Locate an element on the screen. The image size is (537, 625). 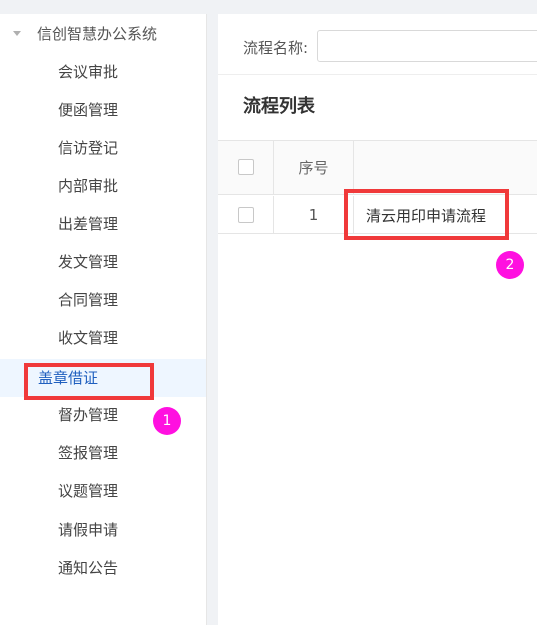
sidebar-item-business-trip: 出差管理 is located at coordinates (103, 224).